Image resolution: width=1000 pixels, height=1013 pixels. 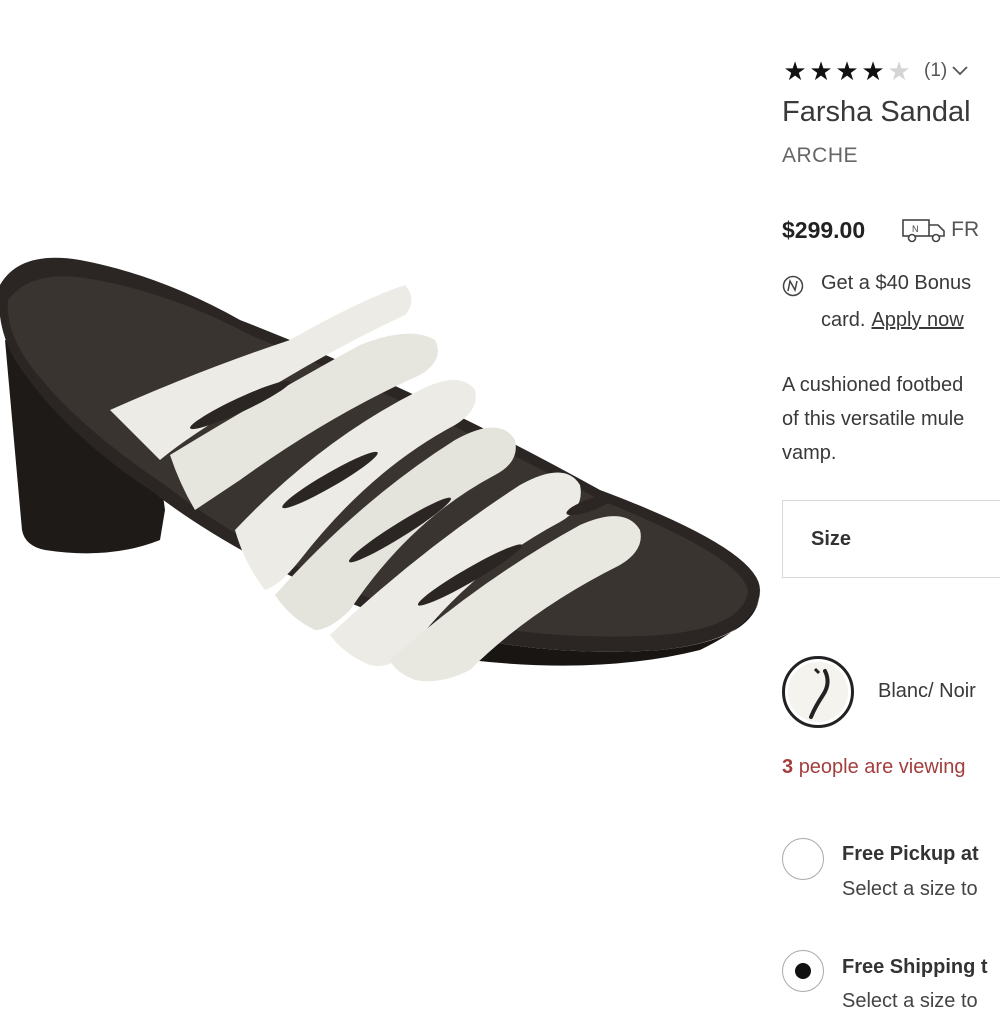 I want to click on pickup-radio, so click(x=803, y=859).